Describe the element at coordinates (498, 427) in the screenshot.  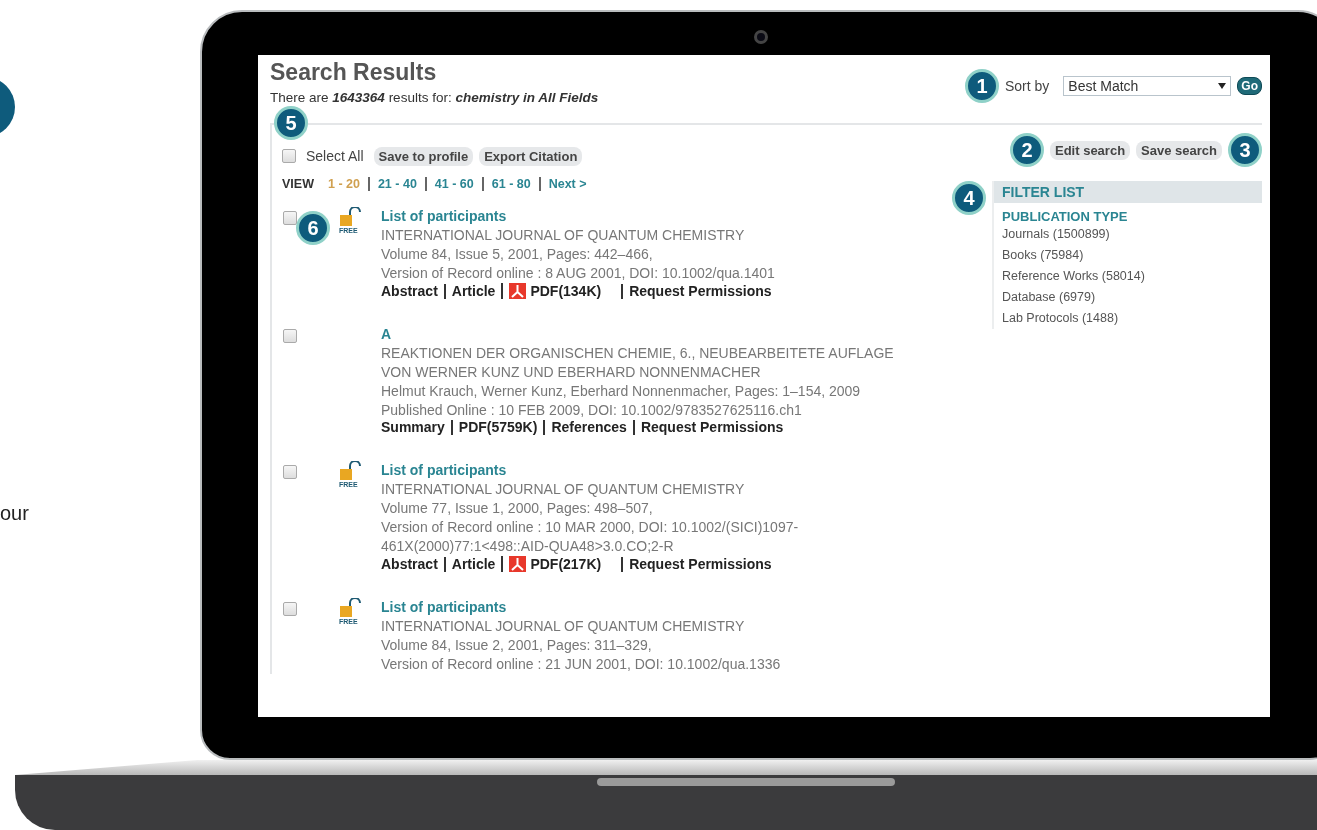
I see `result-link: PDF(5759K)` at that location.